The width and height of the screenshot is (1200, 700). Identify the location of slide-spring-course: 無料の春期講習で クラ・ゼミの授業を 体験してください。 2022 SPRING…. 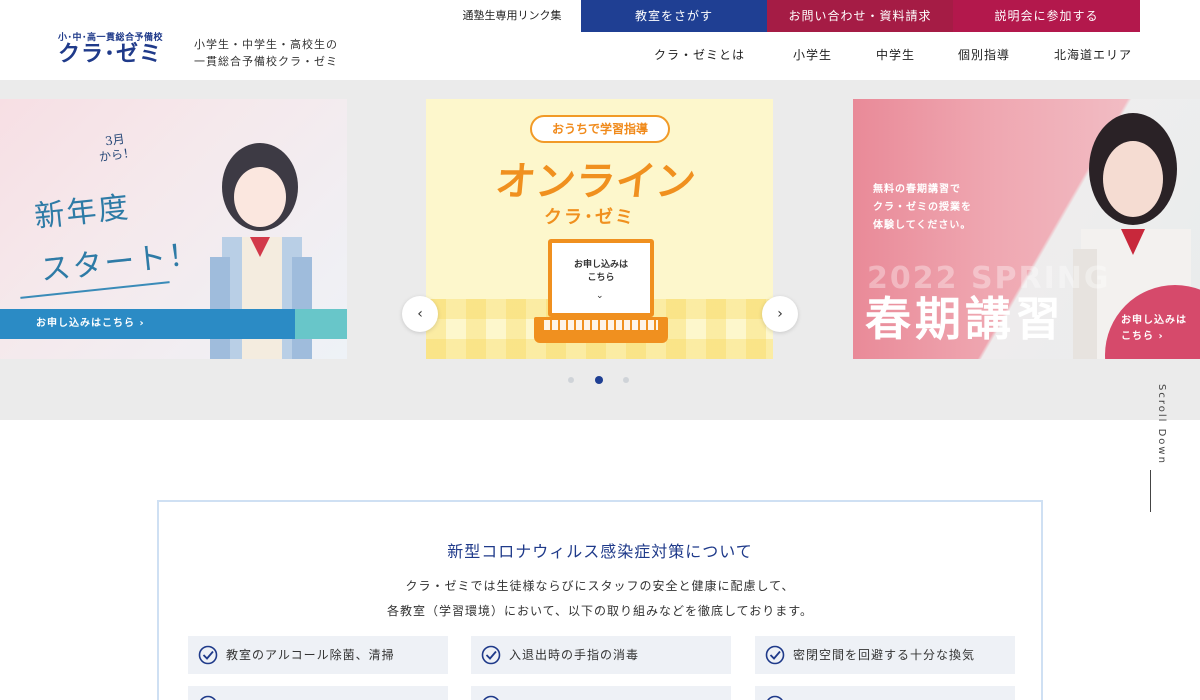
(1026, 229).